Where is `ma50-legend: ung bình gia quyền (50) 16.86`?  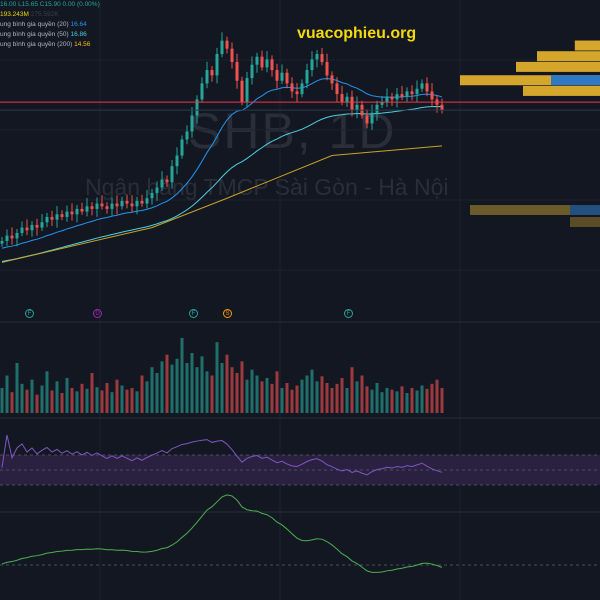
ma50-legend: ung bình gia quyền (50) 16.86 is located at coordinates (50, 35).